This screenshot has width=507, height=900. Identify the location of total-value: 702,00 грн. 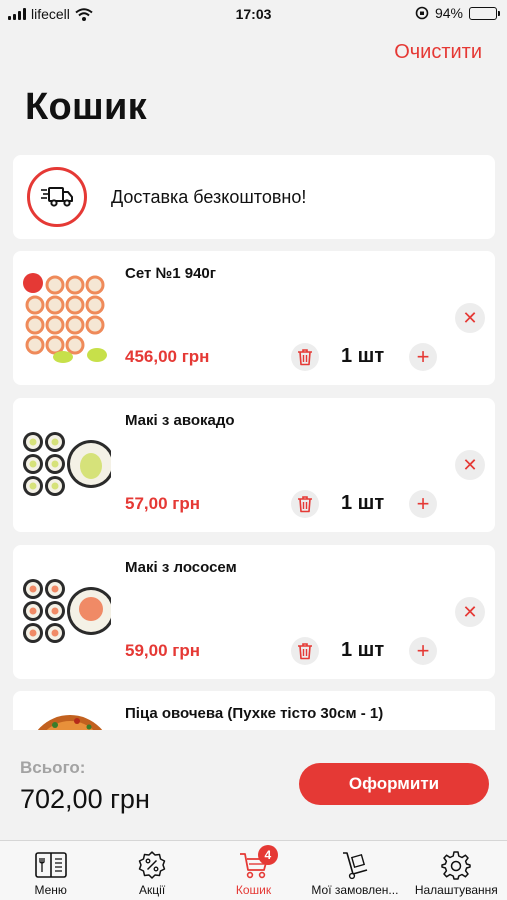
(85, 799).